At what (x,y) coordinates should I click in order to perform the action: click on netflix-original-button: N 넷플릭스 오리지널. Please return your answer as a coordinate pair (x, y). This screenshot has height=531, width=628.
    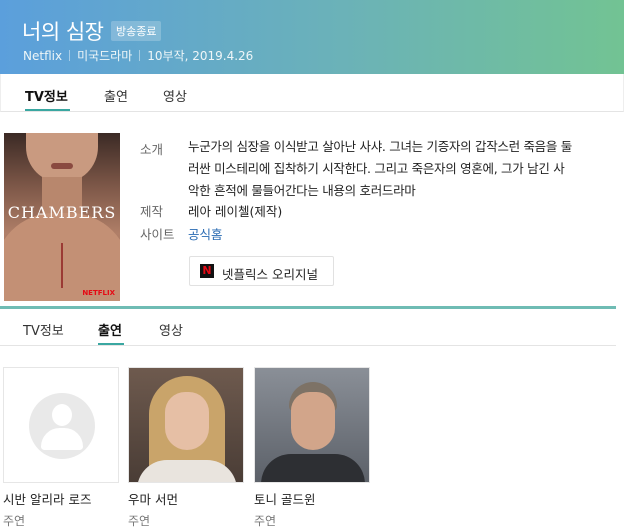
    Looking at the image, I should click on (261, 271).